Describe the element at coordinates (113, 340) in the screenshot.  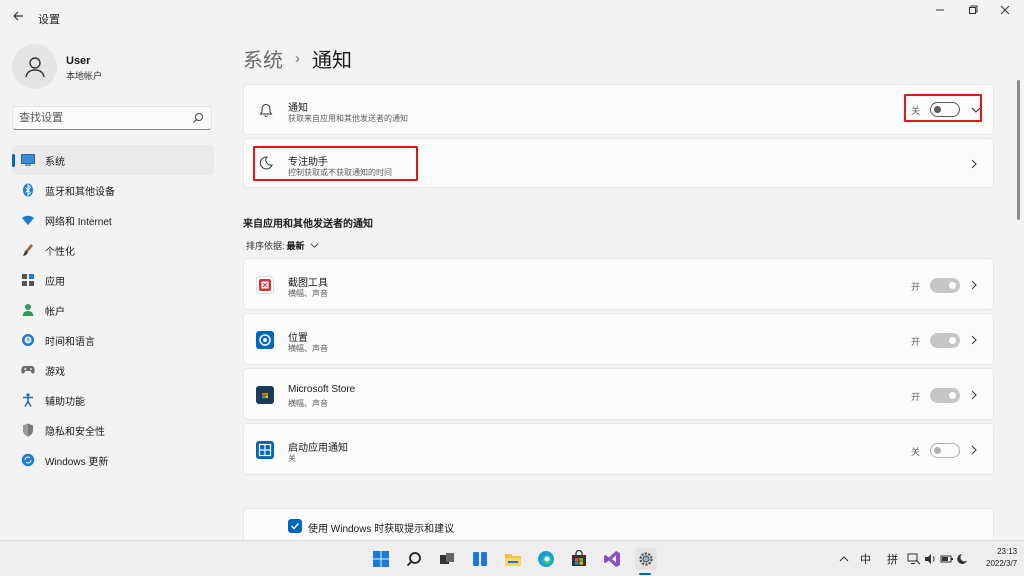
I see `sidebar-item-time-language: 时间和语言` at that location.